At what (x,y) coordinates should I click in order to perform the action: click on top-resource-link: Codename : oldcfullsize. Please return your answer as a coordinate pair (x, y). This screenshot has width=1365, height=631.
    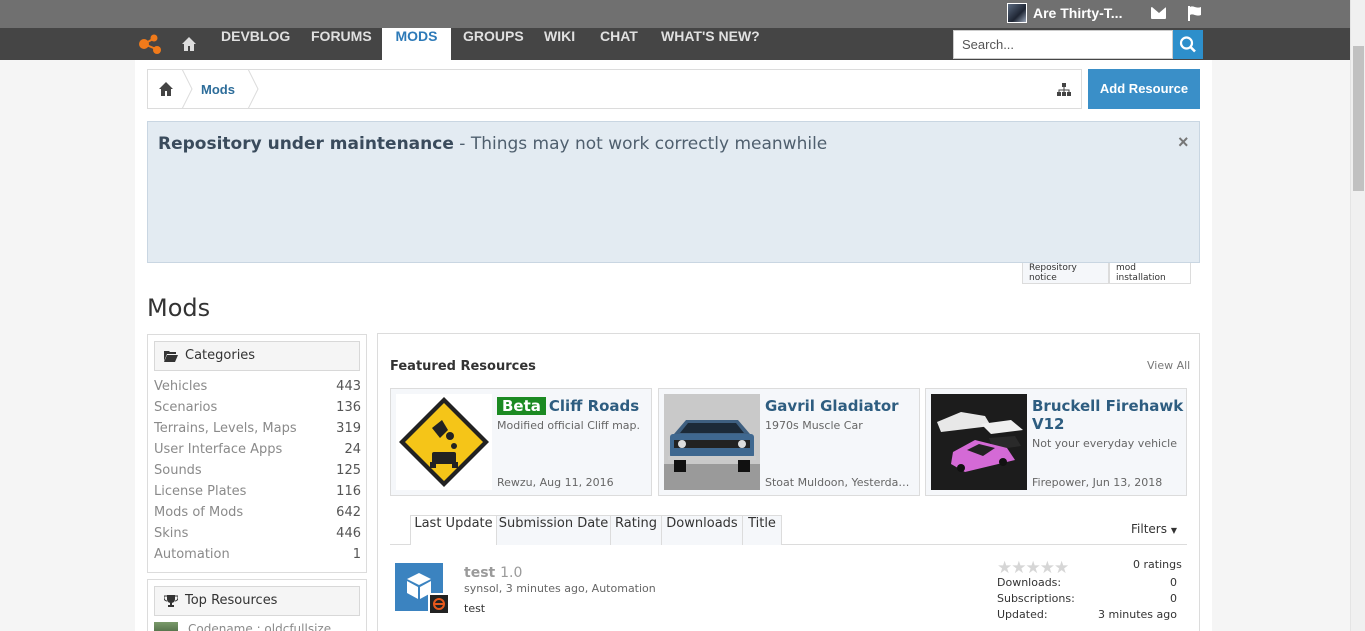
    Looking at the image, I should click on (259, 626).